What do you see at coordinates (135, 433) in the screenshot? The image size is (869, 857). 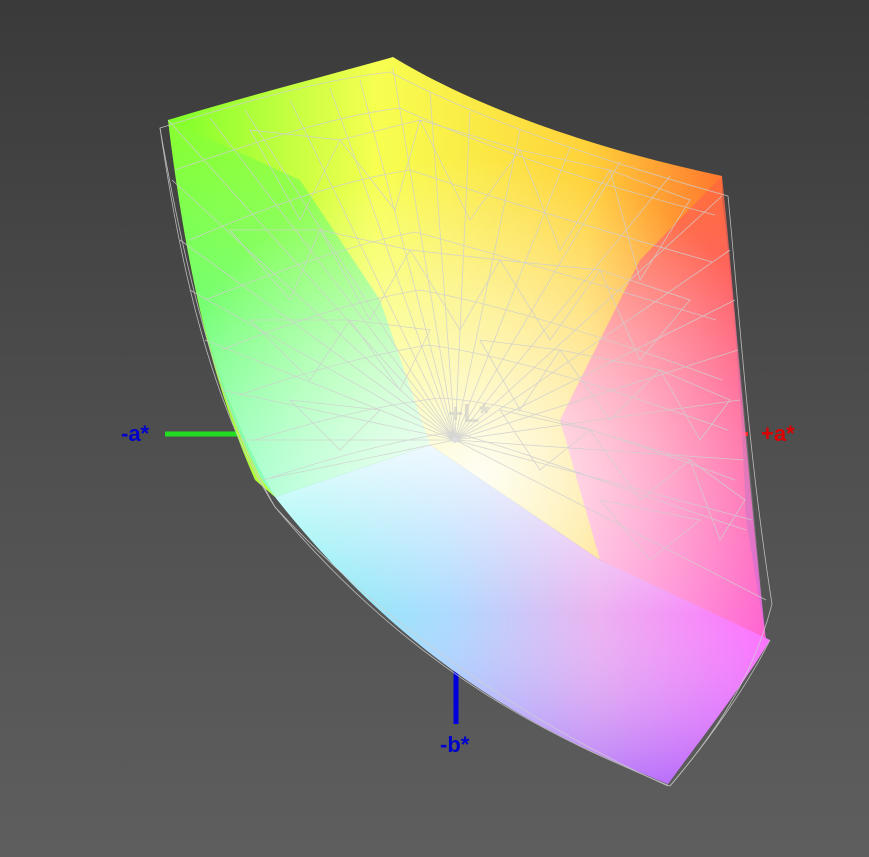 I see `minus-a-axis-label: -a*` at bounding box center [135, 433].